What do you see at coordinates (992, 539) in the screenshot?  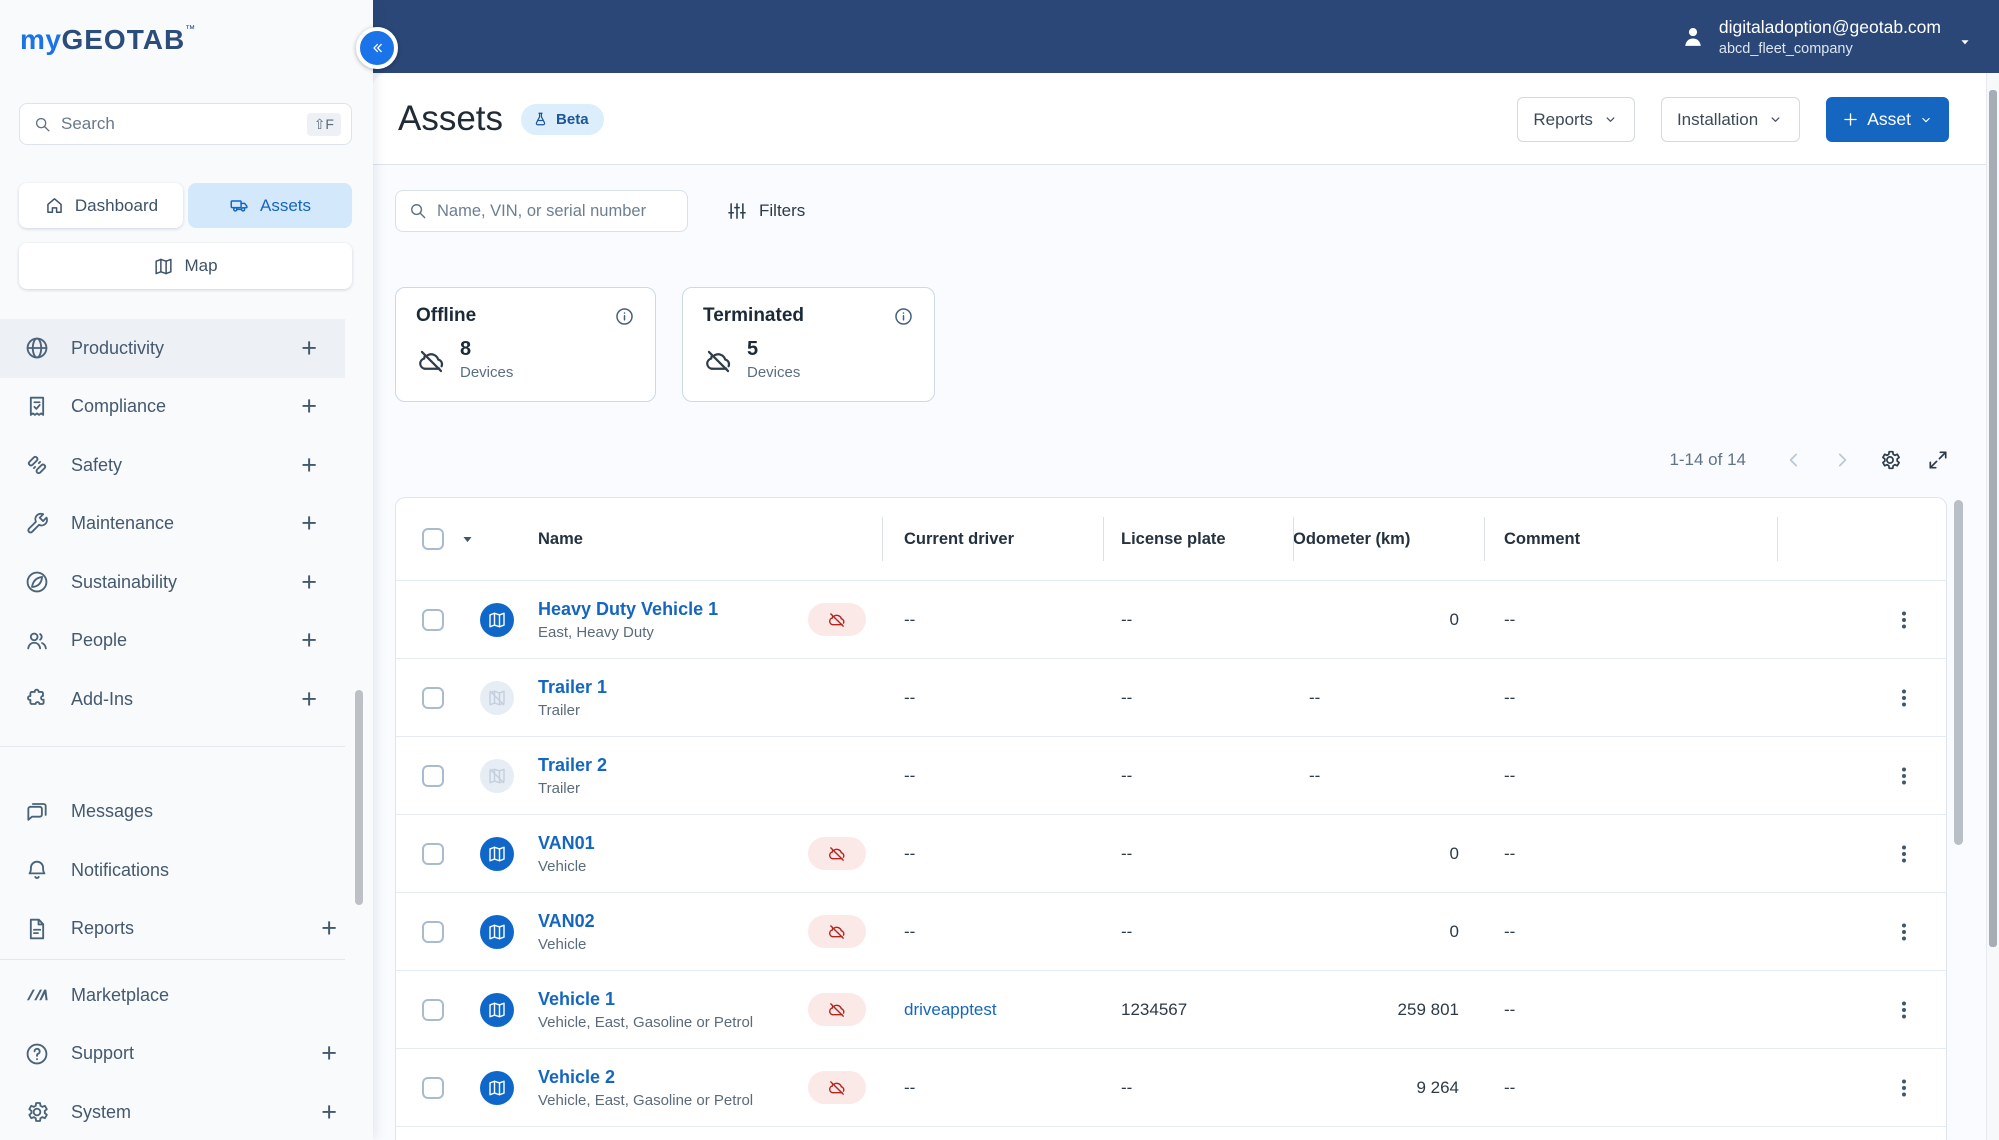 I see `column-header-current-driver: Current driver` at bounding box center [992, 539].